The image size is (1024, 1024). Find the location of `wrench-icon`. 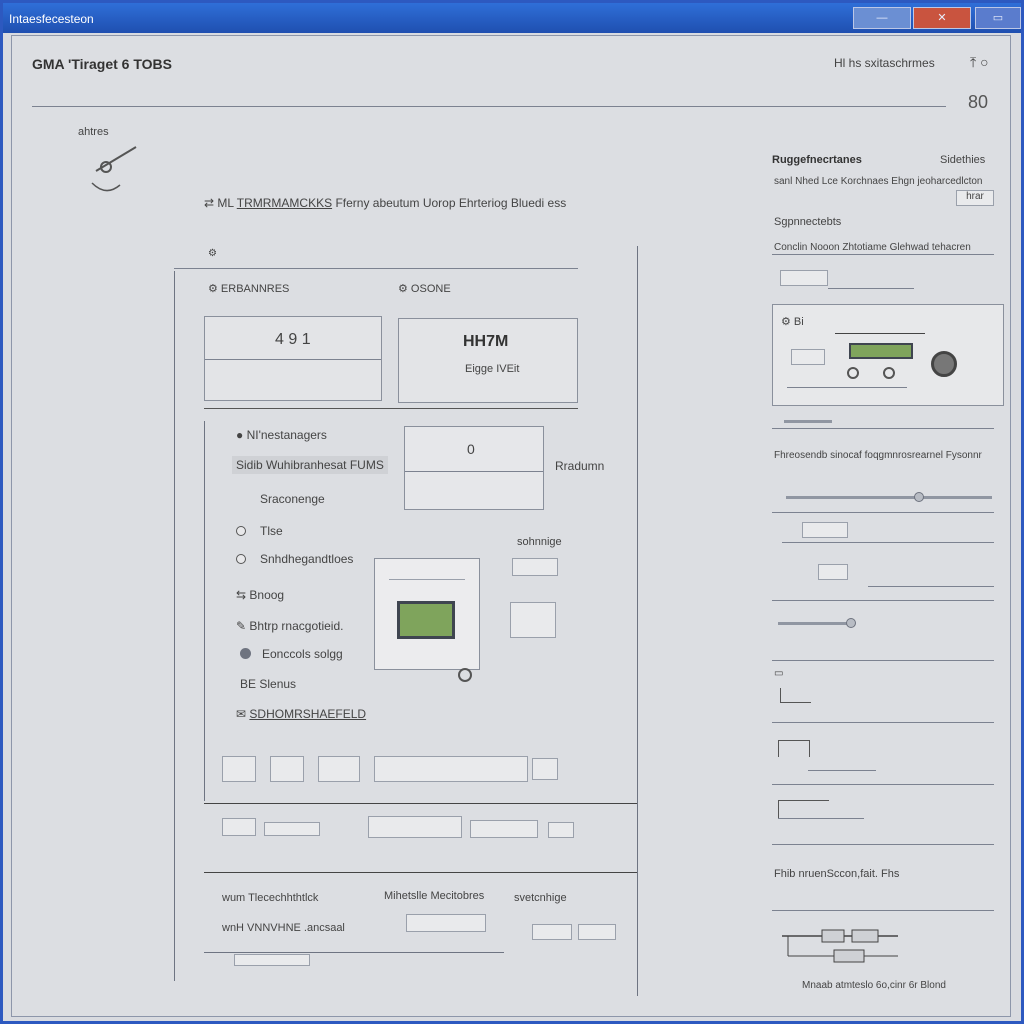

wrench-icon is located at coordinates (112, 171).